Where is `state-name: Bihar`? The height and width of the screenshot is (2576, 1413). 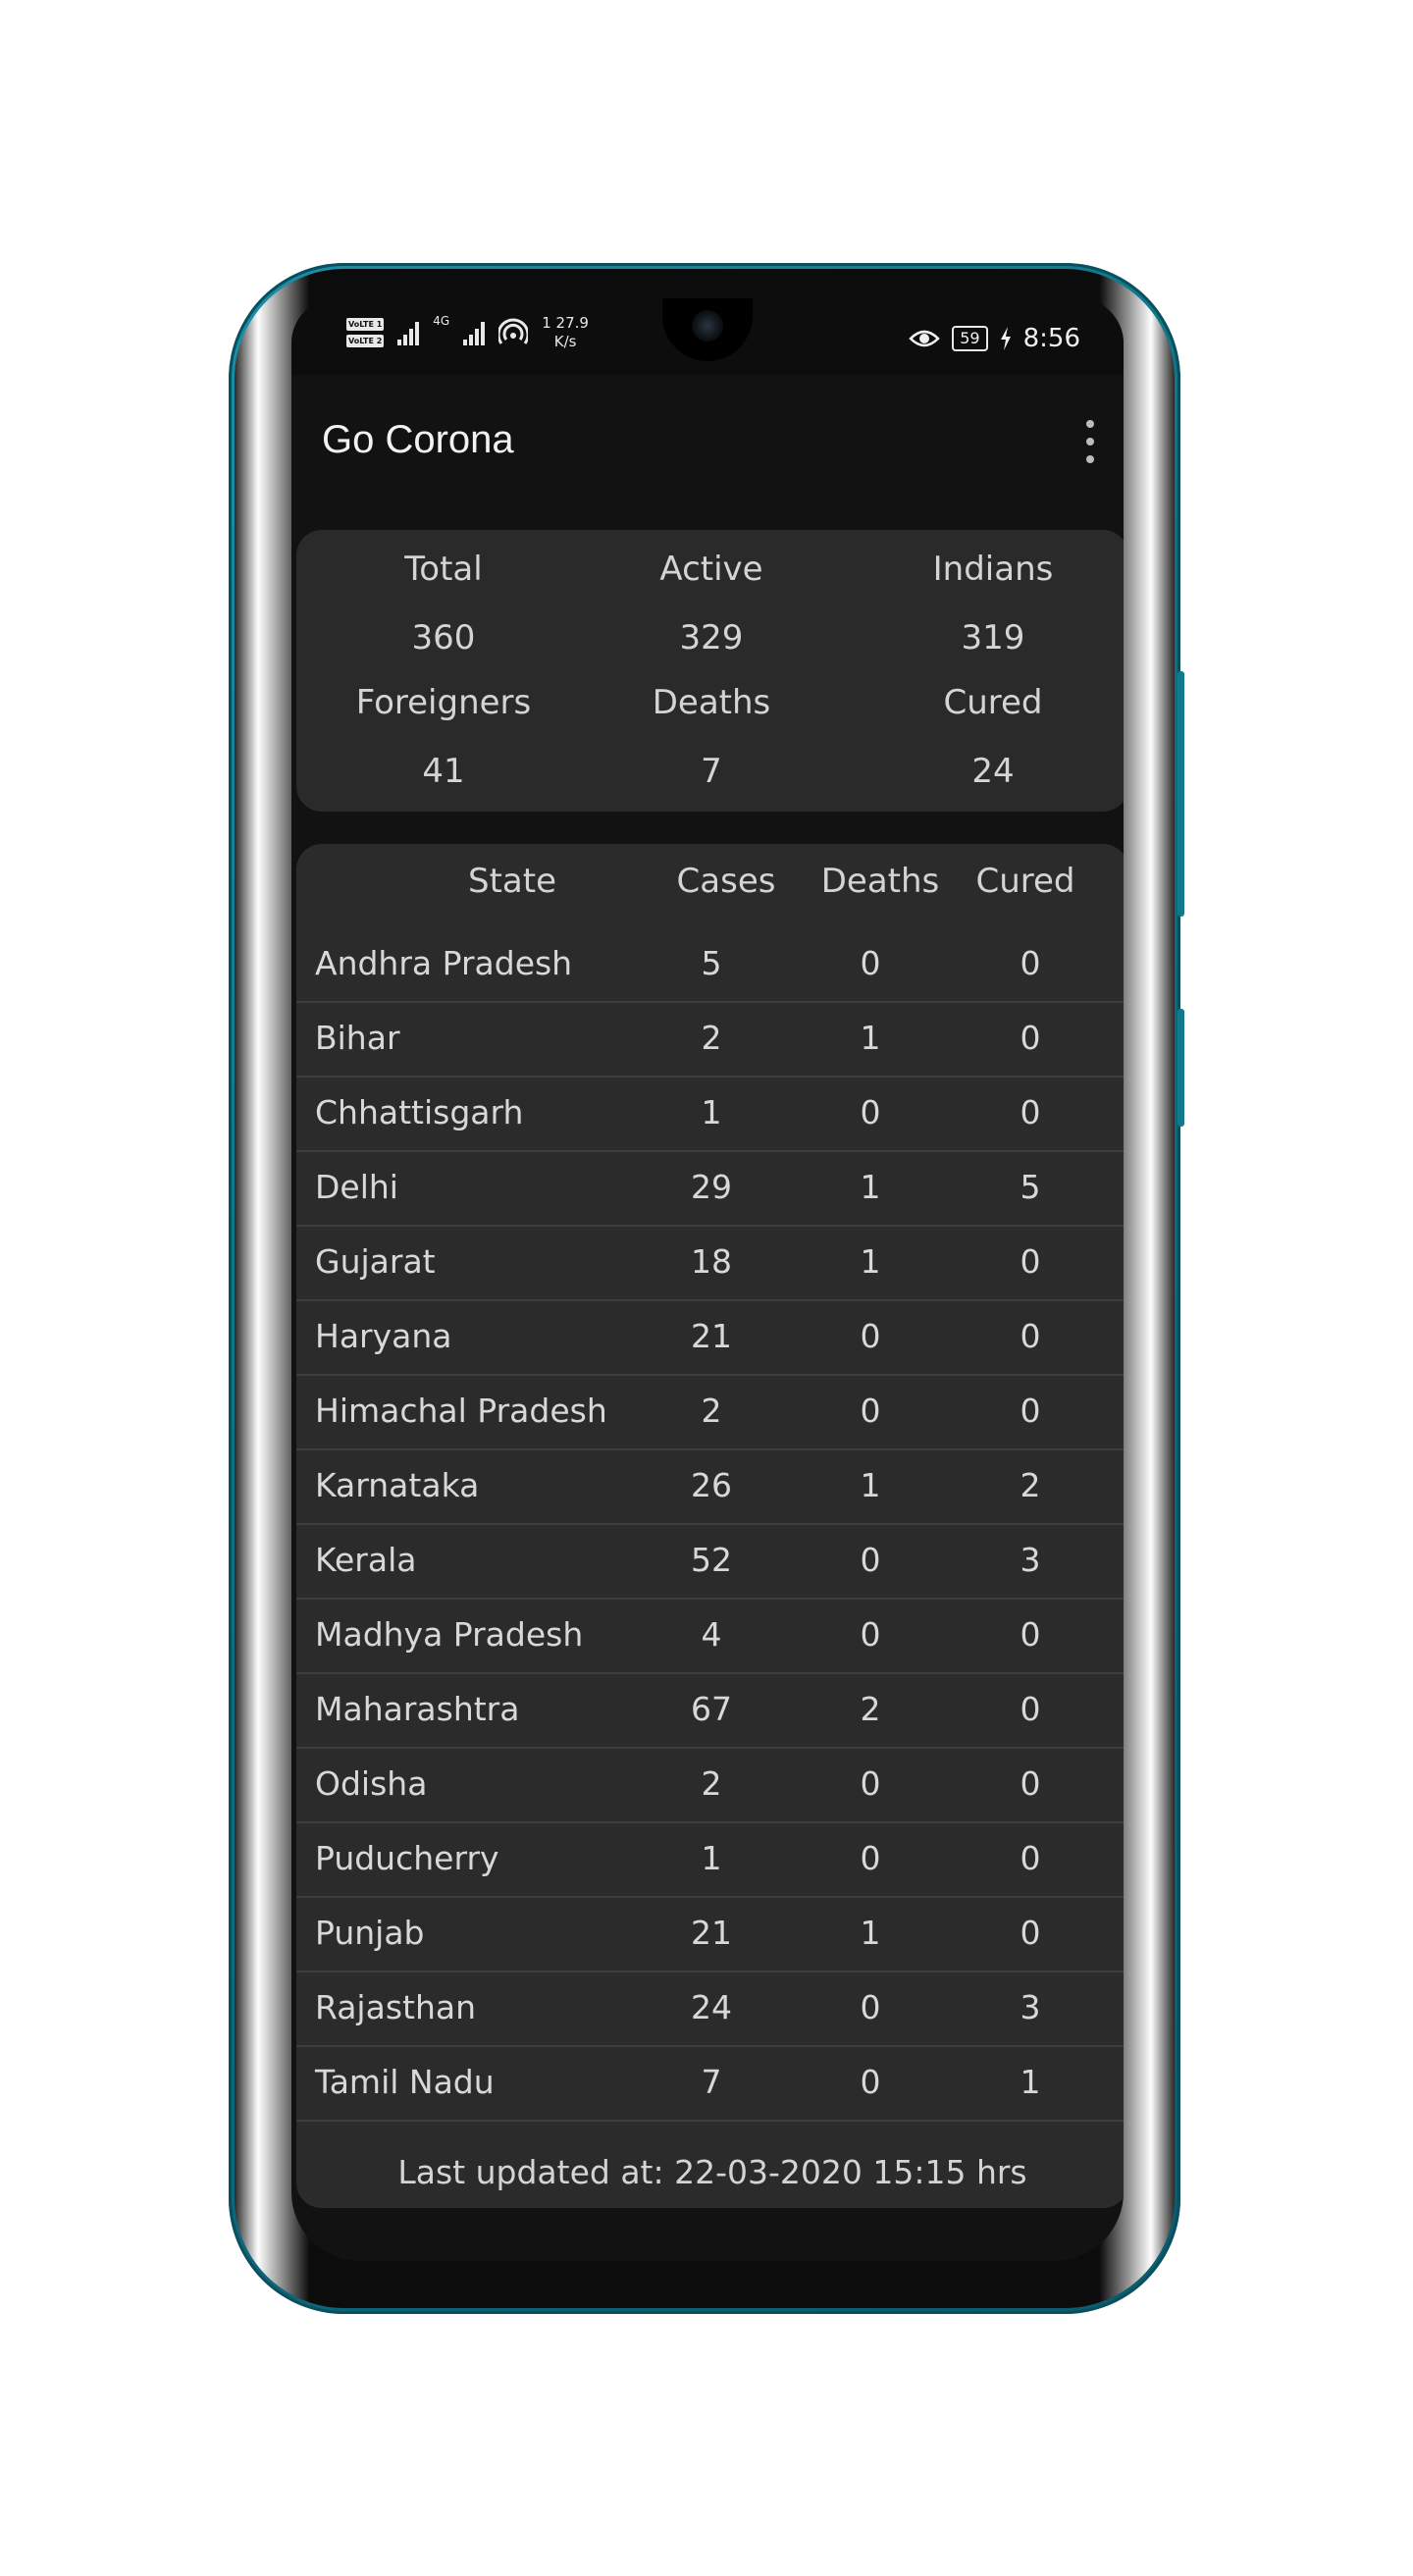
state-name: Bihar is located at coordinates (357, 1038).